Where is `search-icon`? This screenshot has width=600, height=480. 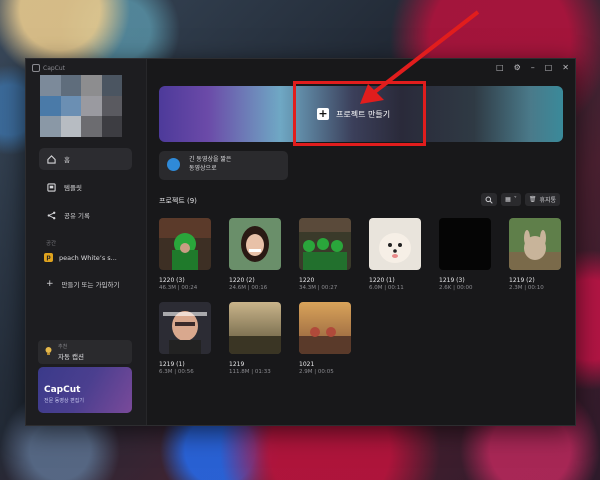 search-icon is located at coordinates (489, 200).